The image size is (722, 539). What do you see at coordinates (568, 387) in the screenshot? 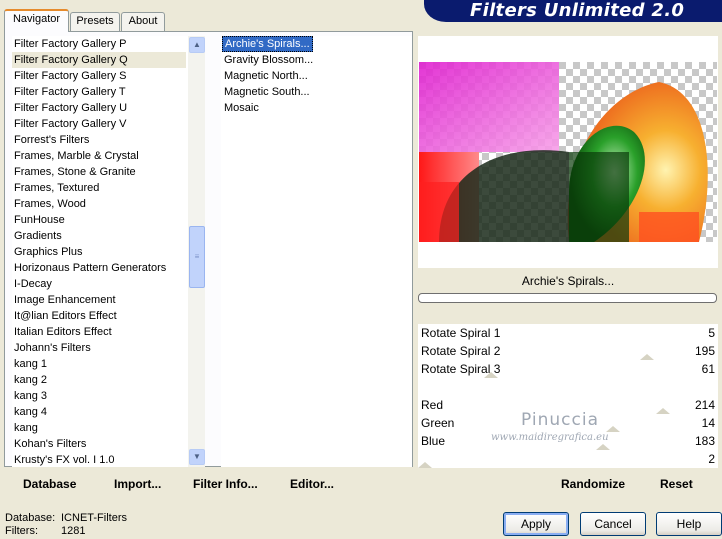
I see `param-row` at bounding box center [568, 387].